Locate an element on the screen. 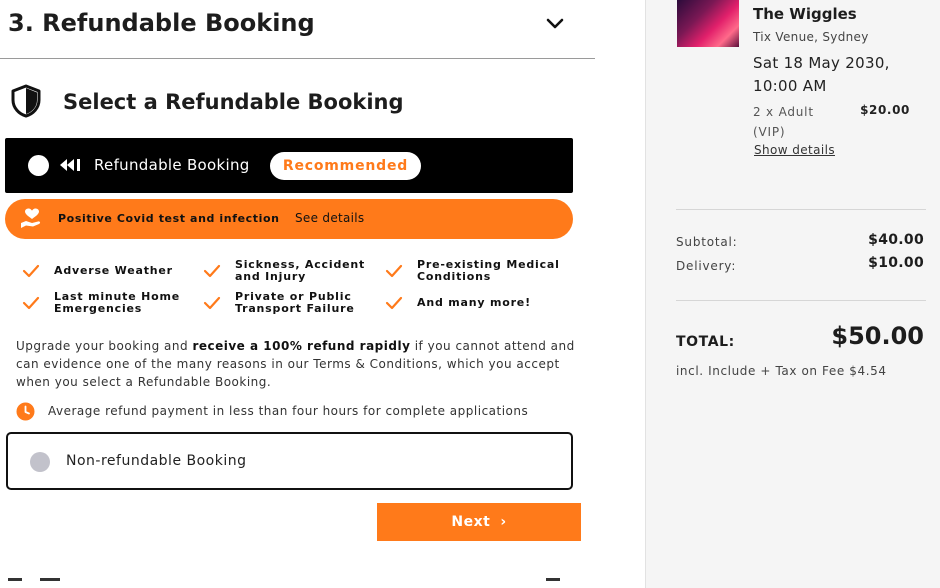 This screenshot has height=588, width=940. shield-icon is located at coordinates (26, 101).